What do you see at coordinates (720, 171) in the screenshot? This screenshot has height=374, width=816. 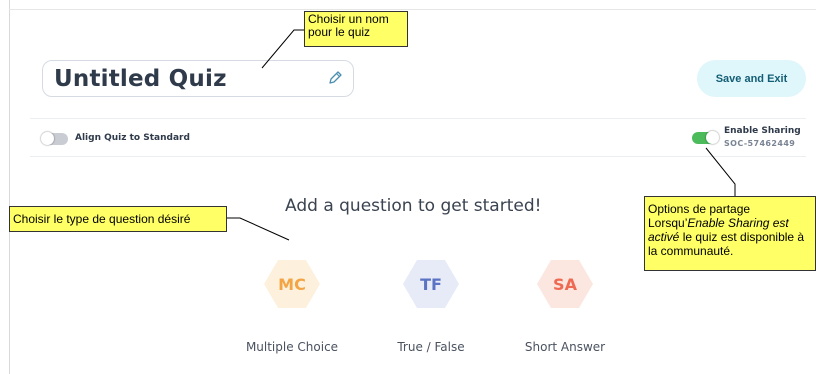 I see `share-leader-line` at bounding box center [720, 171].